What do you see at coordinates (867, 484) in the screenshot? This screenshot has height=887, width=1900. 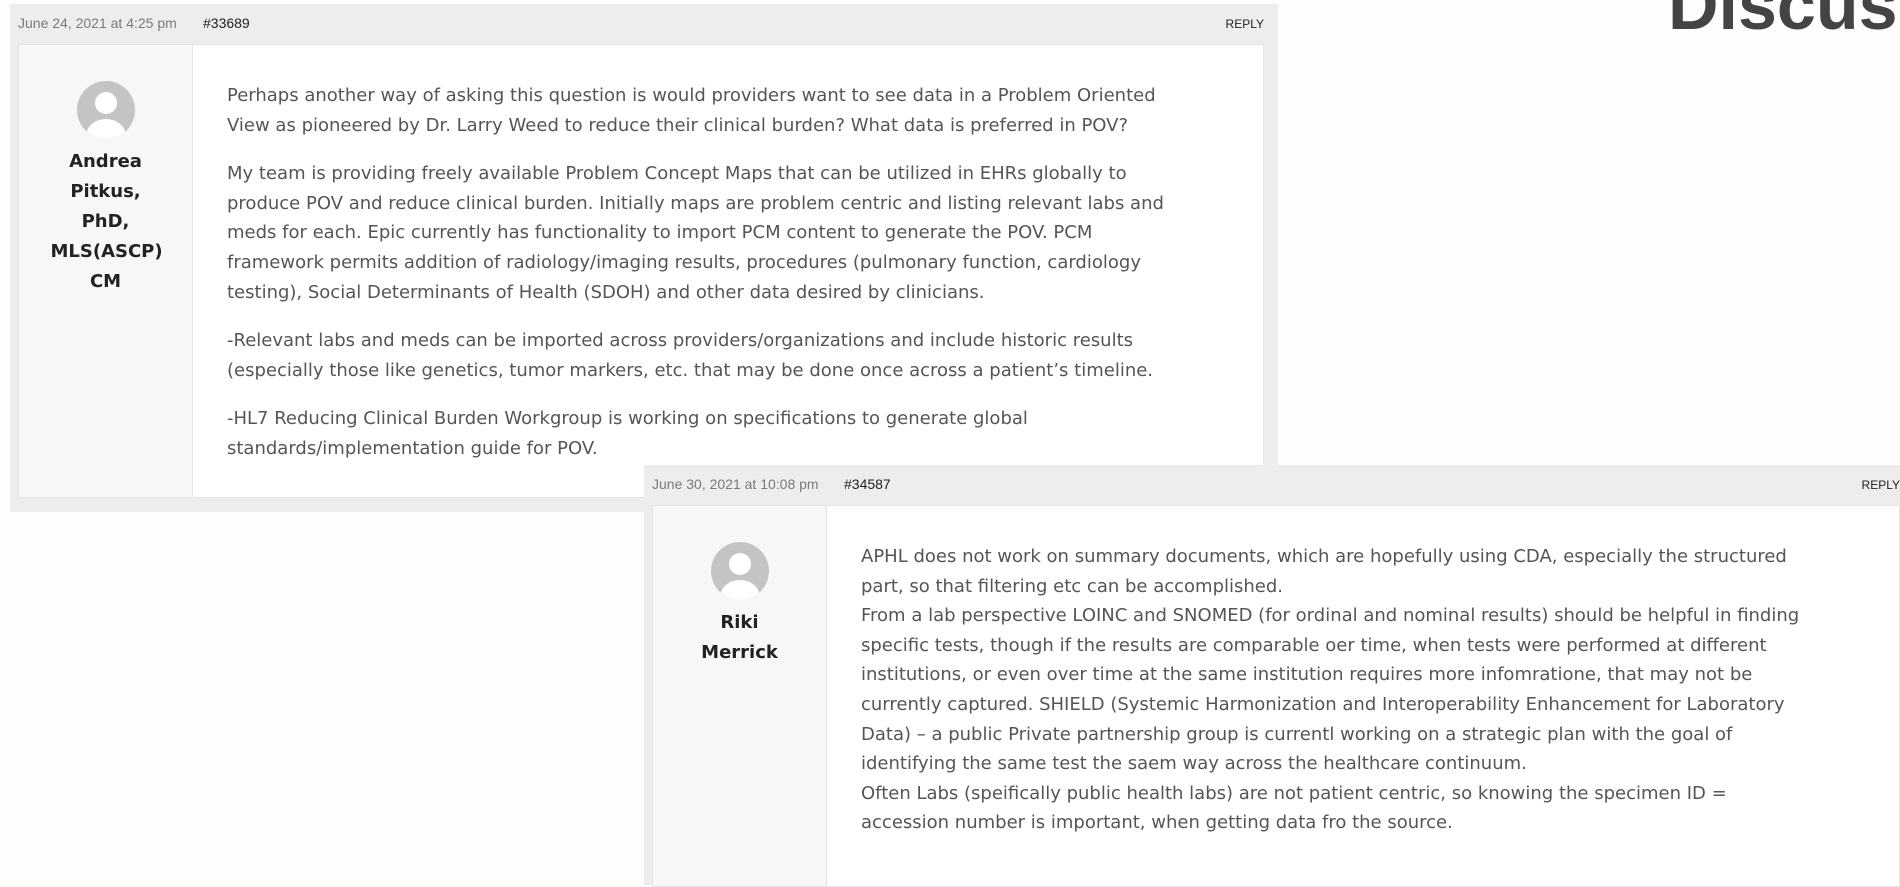 I see `reply-permalink: #34587` at bounding box center [867, 484].